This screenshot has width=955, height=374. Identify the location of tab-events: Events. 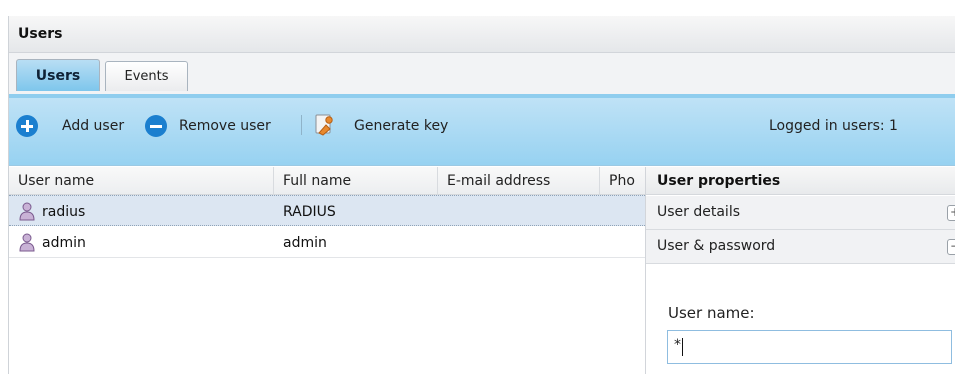
(146, 76).